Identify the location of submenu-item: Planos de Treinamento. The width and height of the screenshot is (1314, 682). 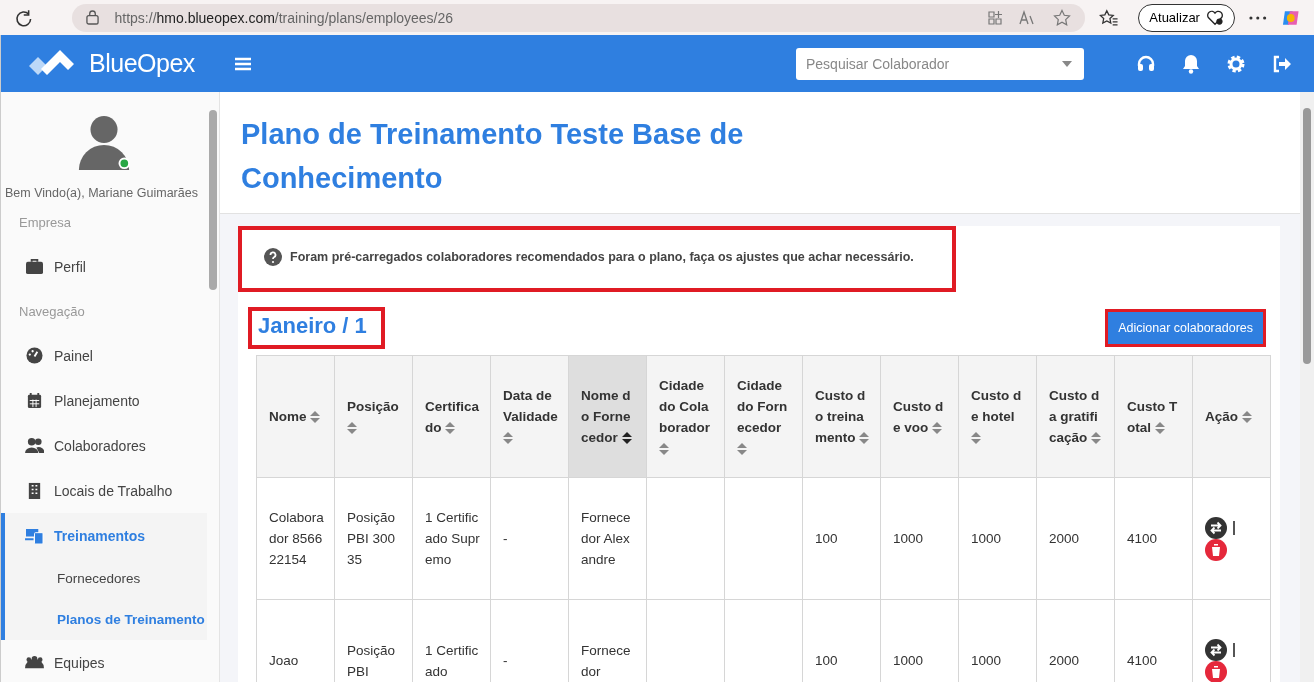
(106, 619).